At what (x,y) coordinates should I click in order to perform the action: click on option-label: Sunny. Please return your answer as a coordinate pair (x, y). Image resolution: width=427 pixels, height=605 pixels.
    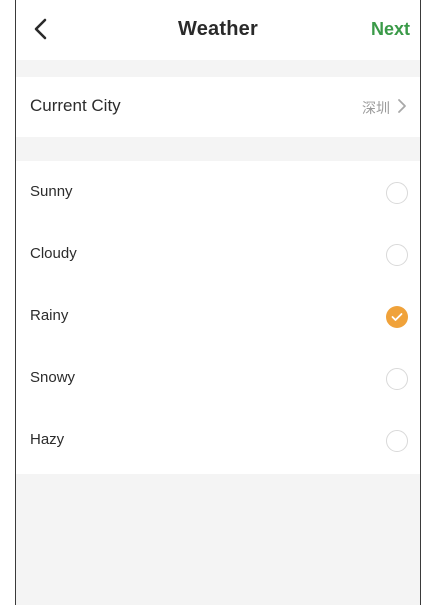
    Looking at the image, I should click on (51, 191).